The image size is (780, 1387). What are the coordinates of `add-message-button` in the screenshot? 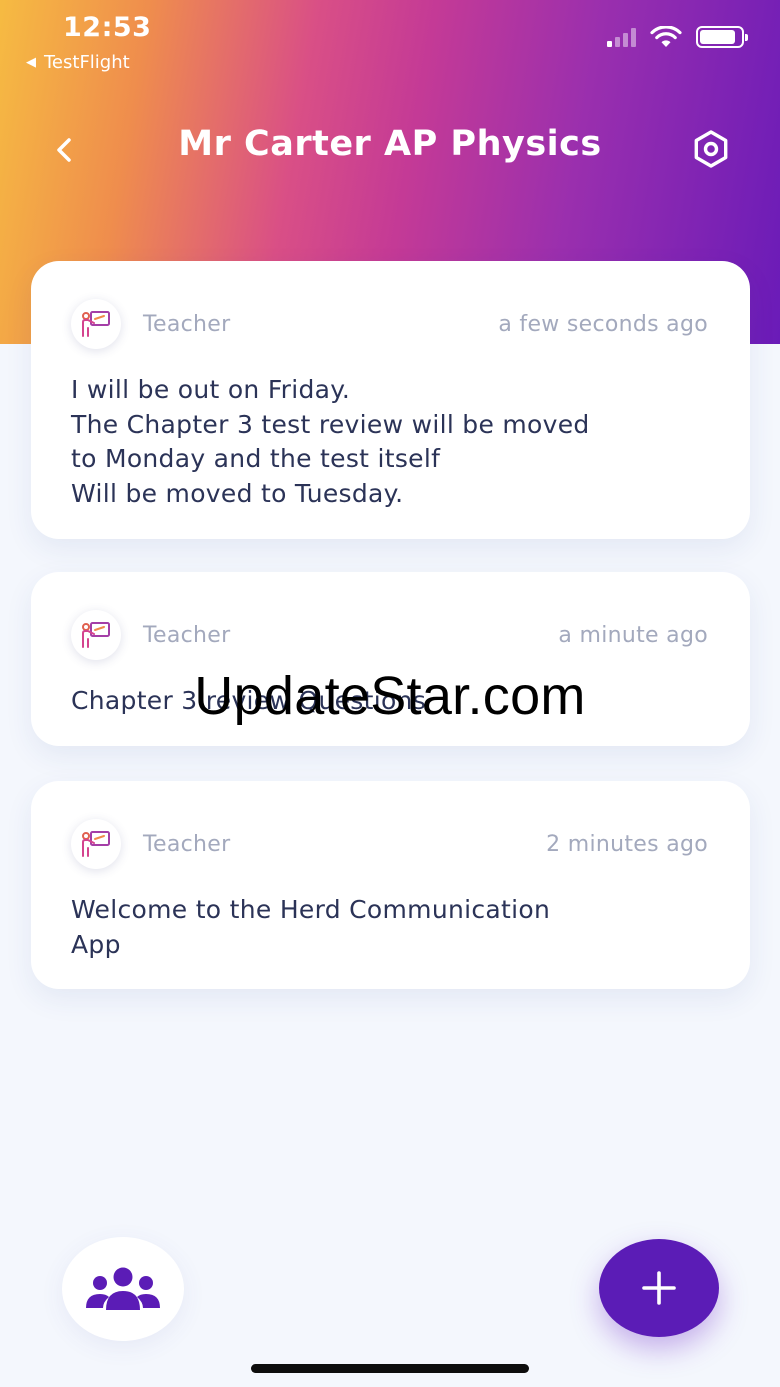 It's located at (659, 1288).